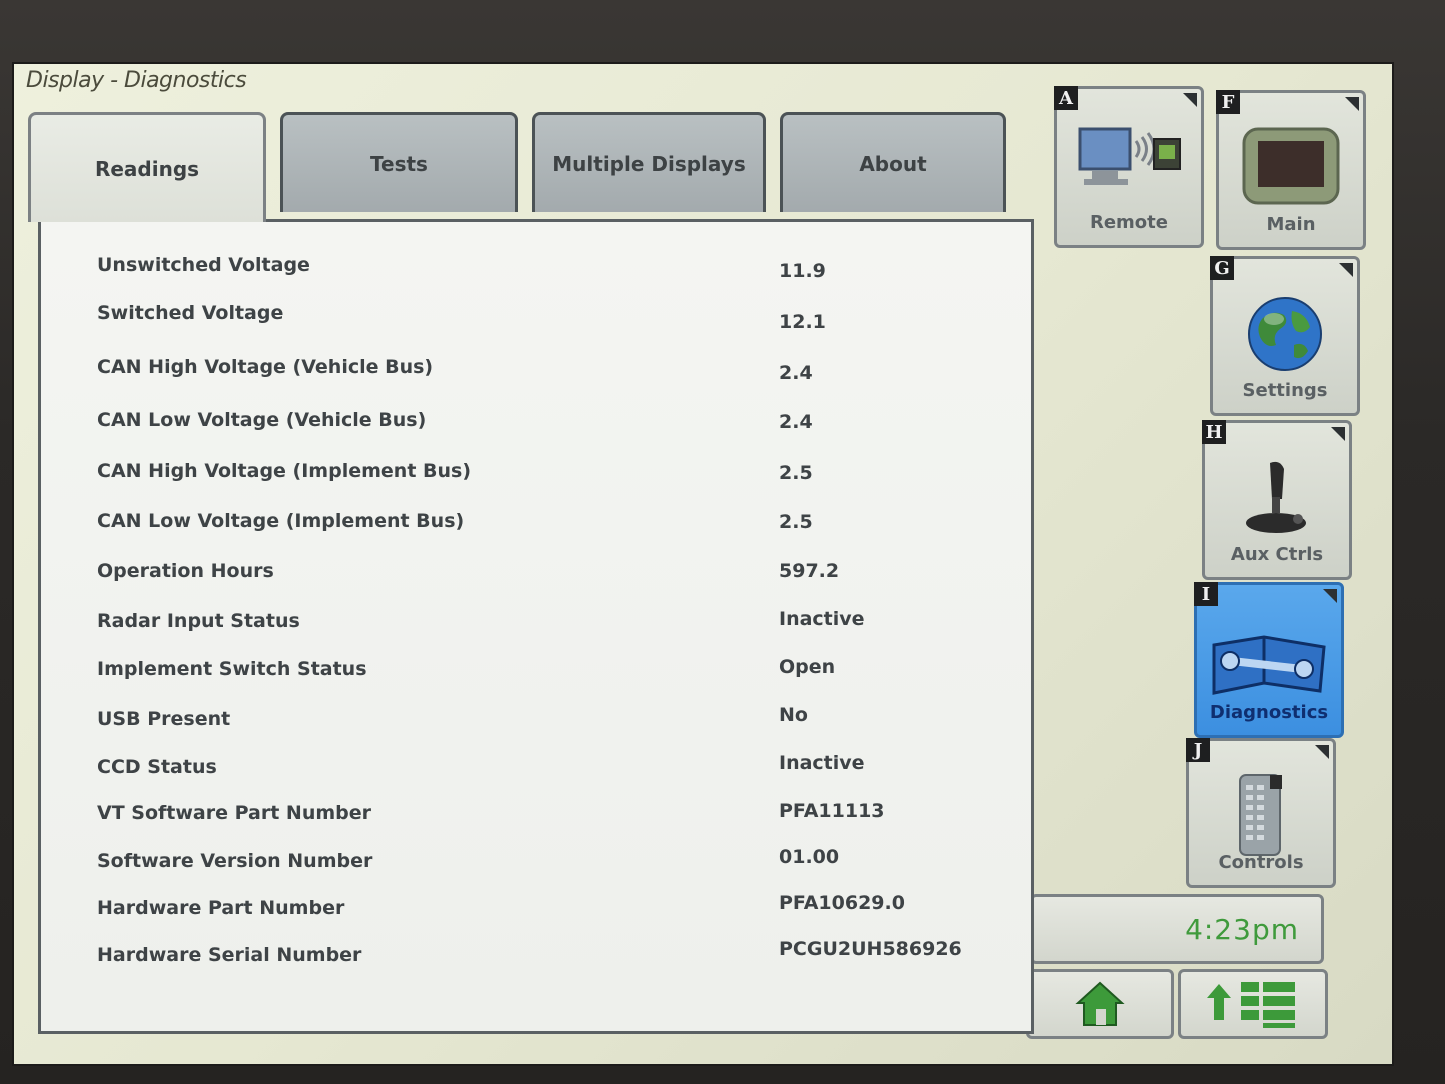  I want to click on softkey-diagnostics: I Diagnostics, so click(1269, 660).